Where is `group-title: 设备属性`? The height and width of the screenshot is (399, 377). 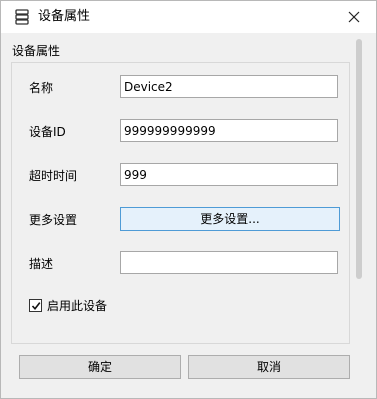 group-title: 设备属性 is located at coordinates (36, 51).